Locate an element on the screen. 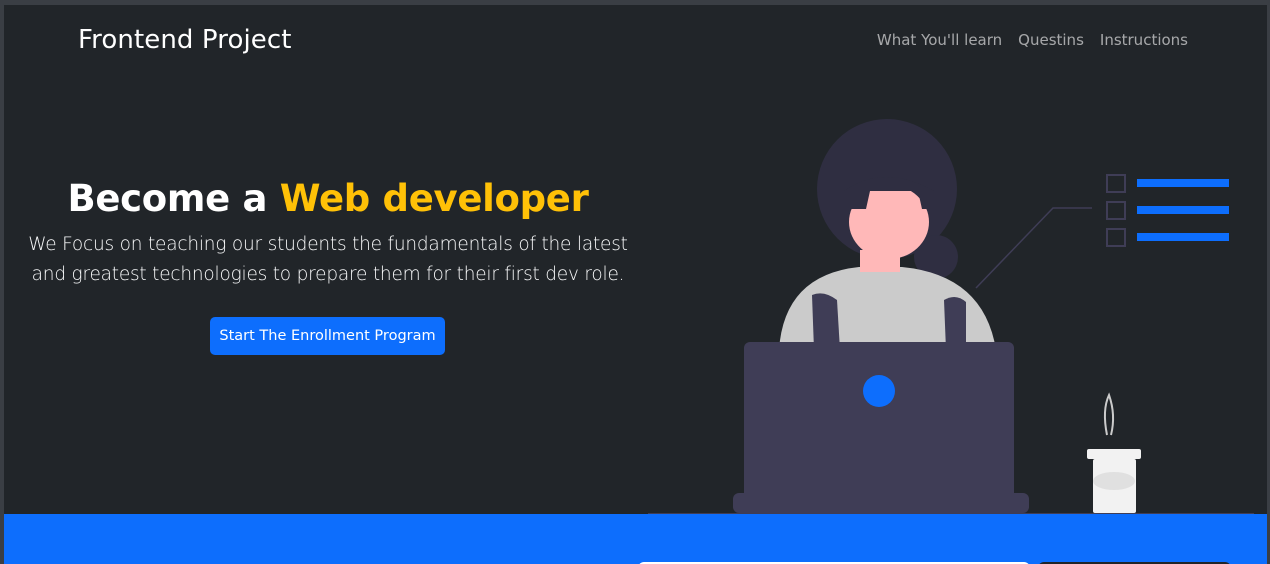  nav-link-what-youll-learn: What You'll learn is located at coordinates (939, 40).